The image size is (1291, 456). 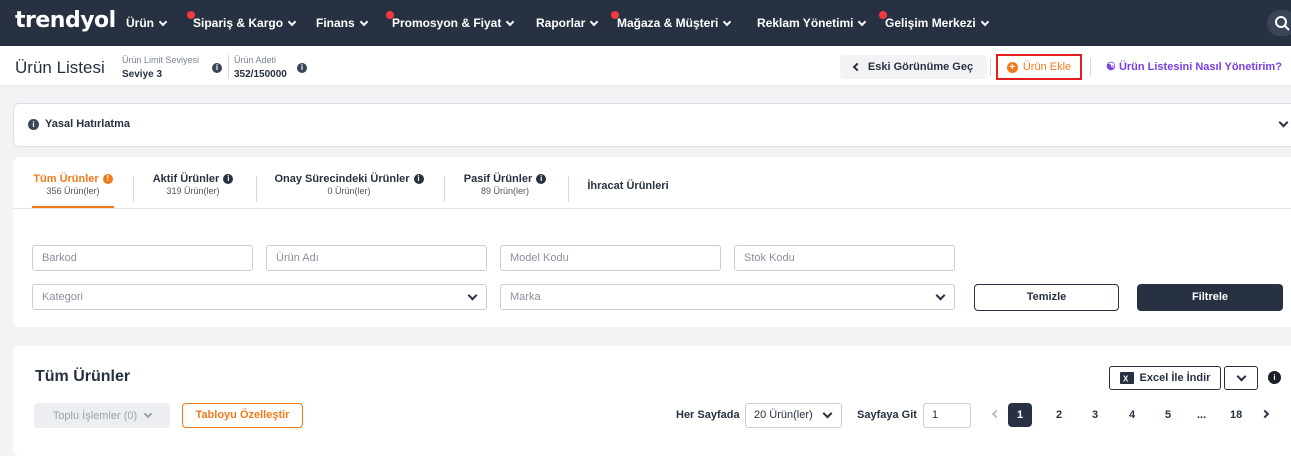 I want to click on page-title: Ürün Listesi, so click(x=60, y=67).